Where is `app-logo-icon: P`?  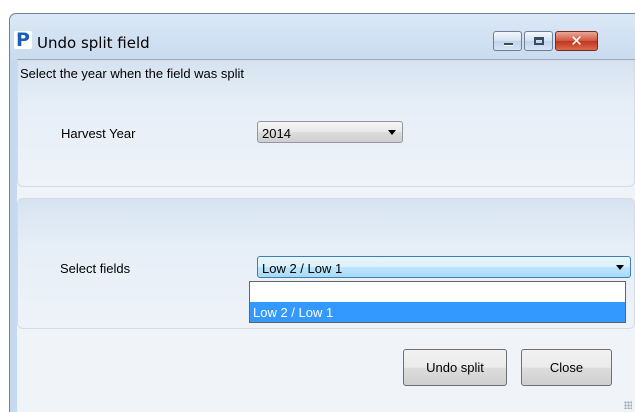 app-logo-icon: P is located at coordinates (23, 40).